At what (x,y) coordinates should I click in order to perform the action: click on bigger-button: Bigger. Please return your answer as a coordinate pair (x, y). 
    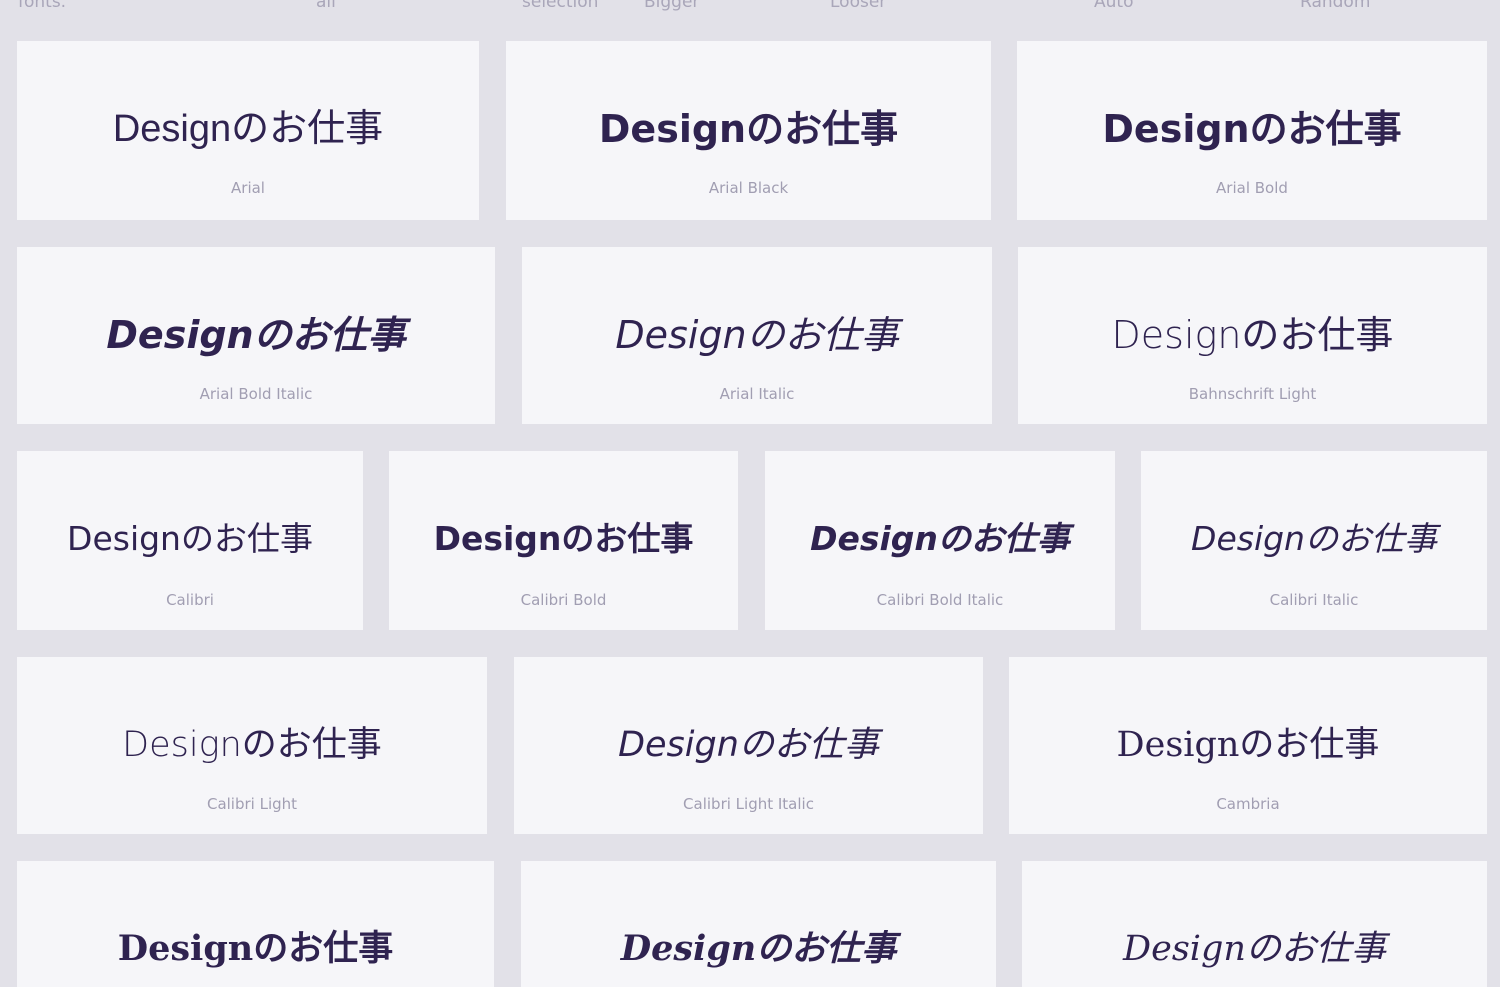
    Looking at the image, I should click on (671, 6).